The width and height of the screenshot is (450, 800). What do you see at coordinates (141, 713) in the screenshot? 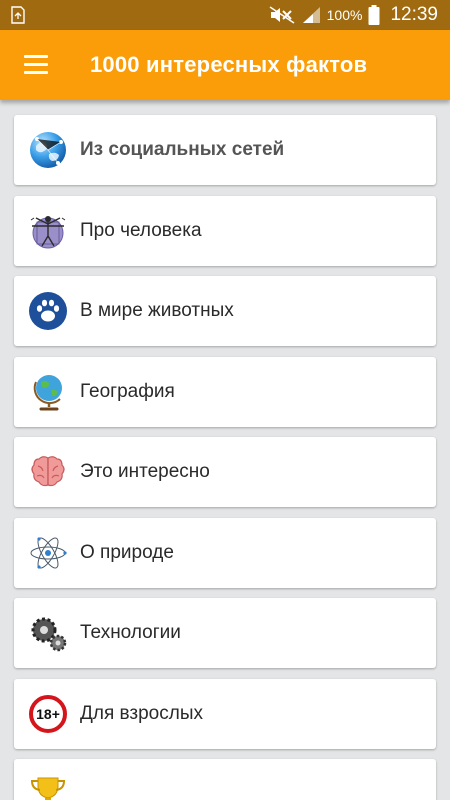
I see `category-label: Для взрослых` at bounding box center [141, 713].